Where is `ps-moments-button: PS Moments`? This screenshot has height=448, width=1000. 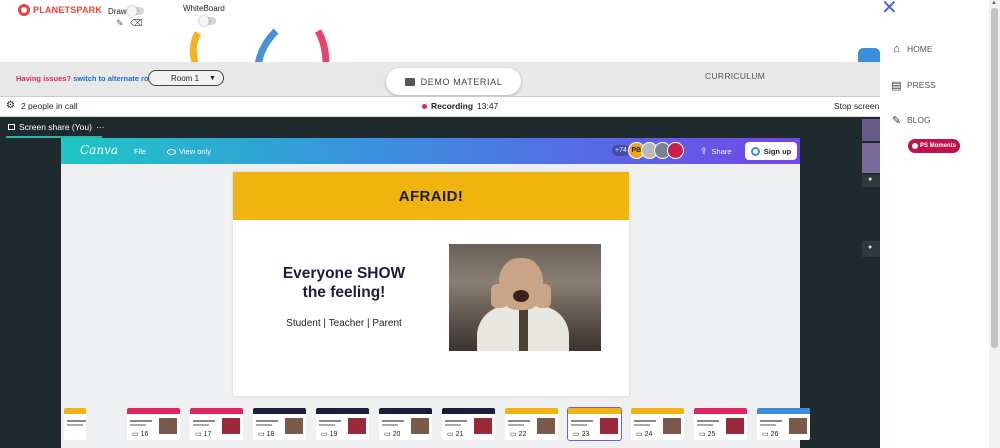
ps-moments-button: PS Moments is located at coordinates (934, 146).